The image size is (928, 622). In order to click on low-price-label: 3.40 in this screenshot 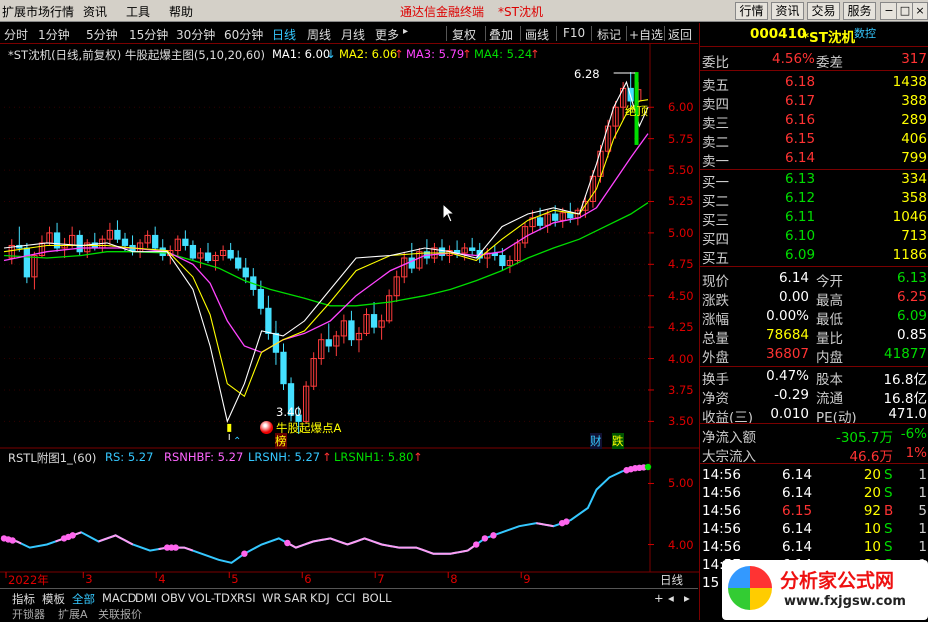, I will do `click(289, 412)`.